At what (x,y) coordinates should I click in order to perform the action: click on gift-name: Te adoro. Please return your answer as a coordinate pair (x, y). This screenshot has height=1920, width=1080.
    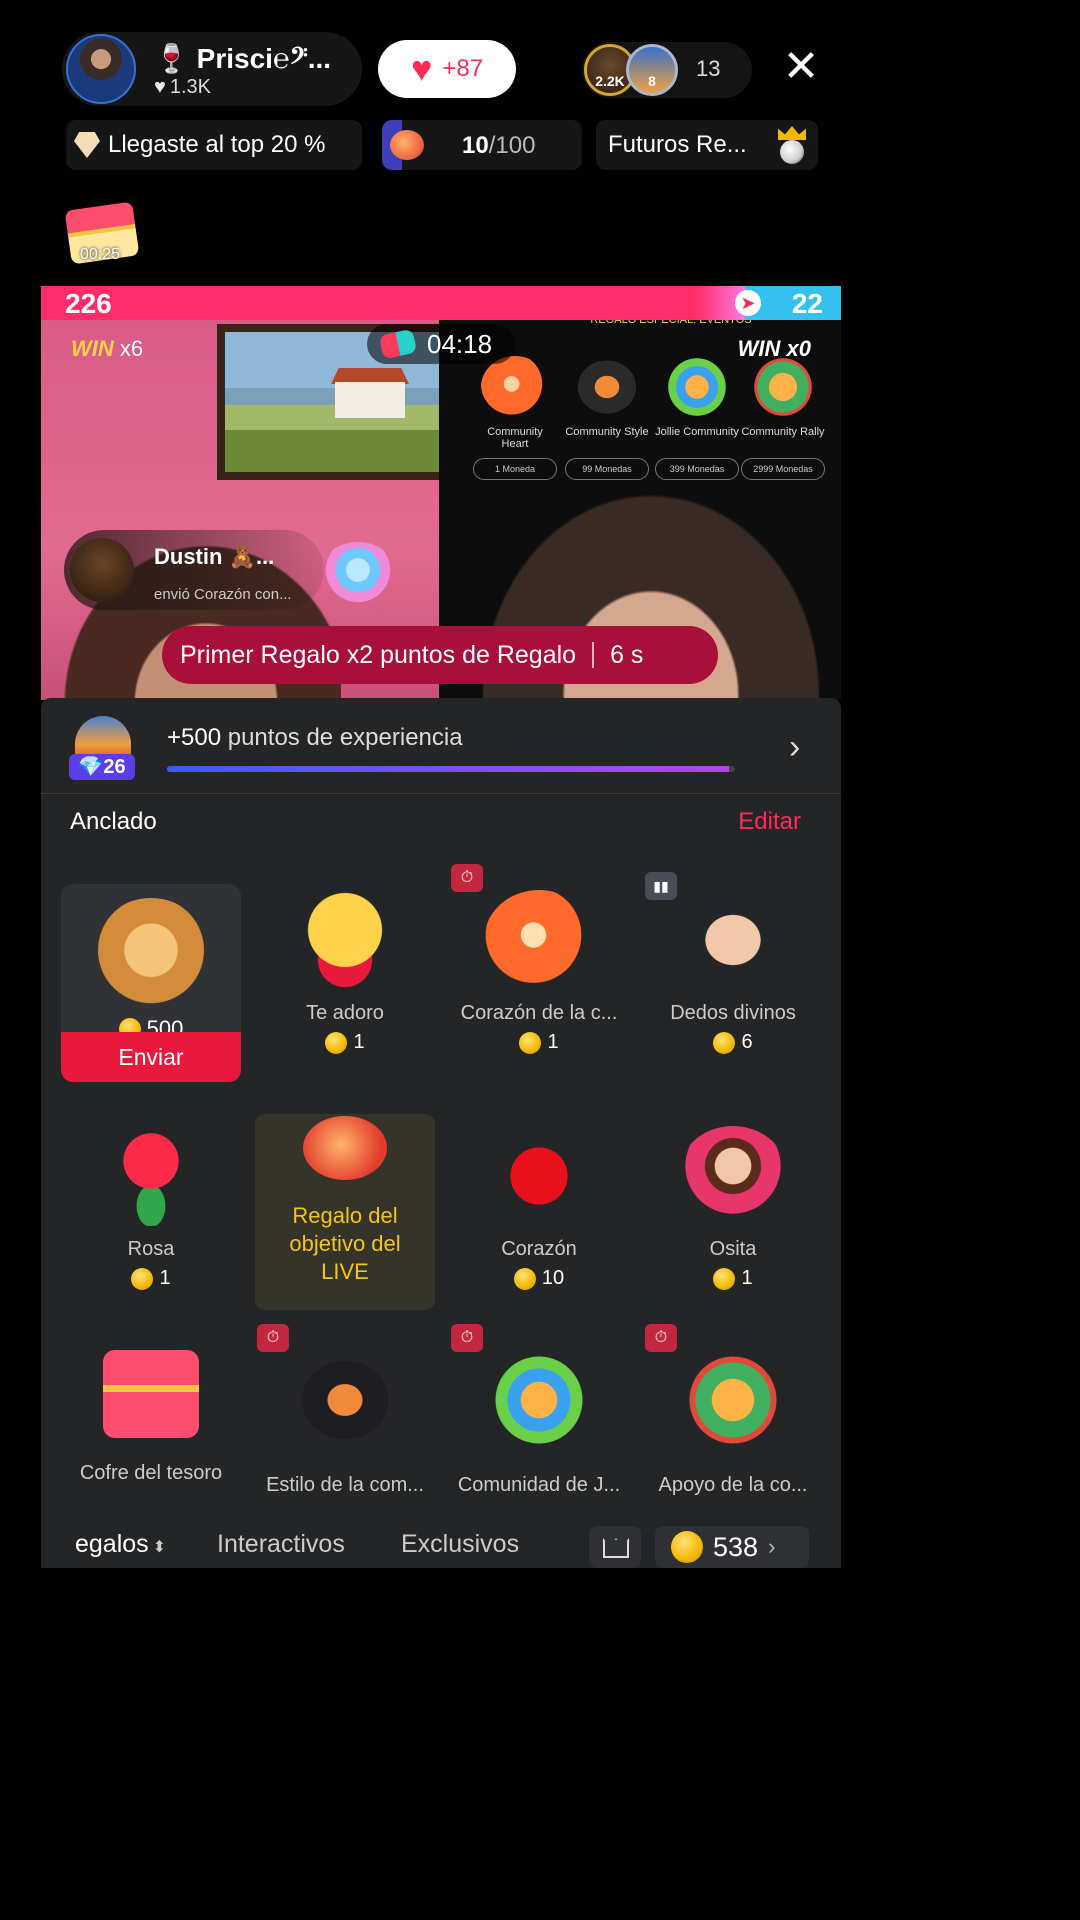
    Looking at the image, I should click on (345, 1013).